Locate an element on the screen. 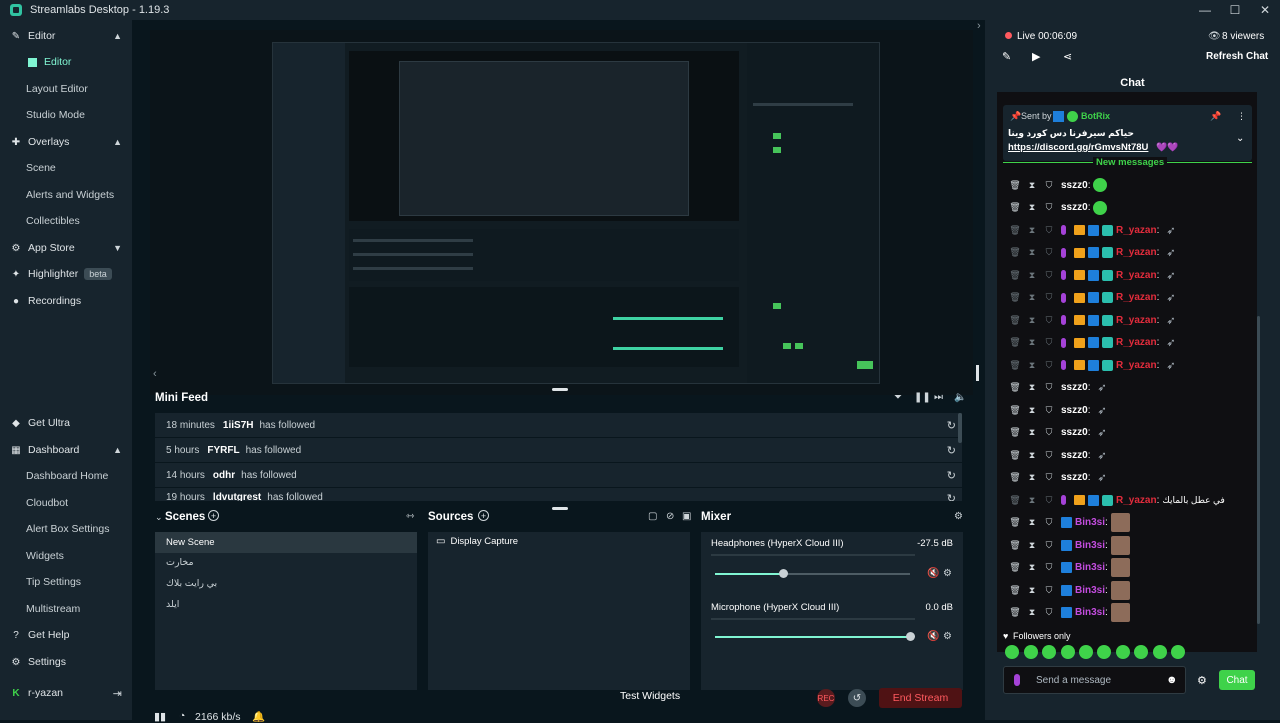 The height and width of the screenshot is (723, 1280). source-settings-icon: ▣ is located at coordinates (686, 516).